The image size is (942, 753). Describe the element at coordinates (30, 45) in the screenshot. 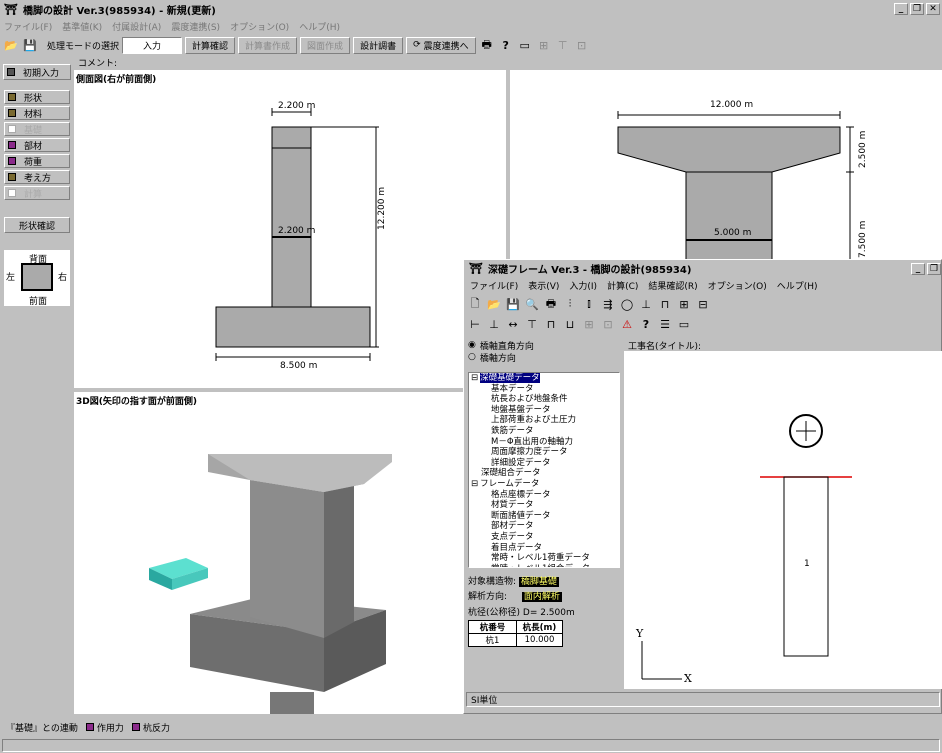

I see `save-icon: 💾` at that location.